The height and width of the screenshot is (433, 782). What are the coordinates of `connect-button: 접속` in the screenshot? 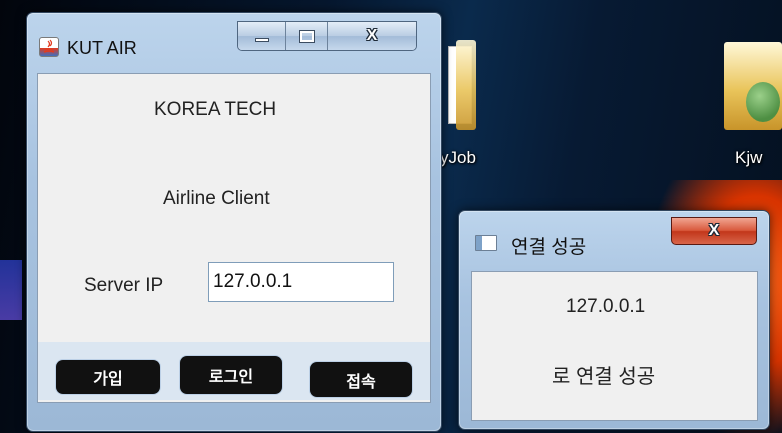 It's located at (361, 379).